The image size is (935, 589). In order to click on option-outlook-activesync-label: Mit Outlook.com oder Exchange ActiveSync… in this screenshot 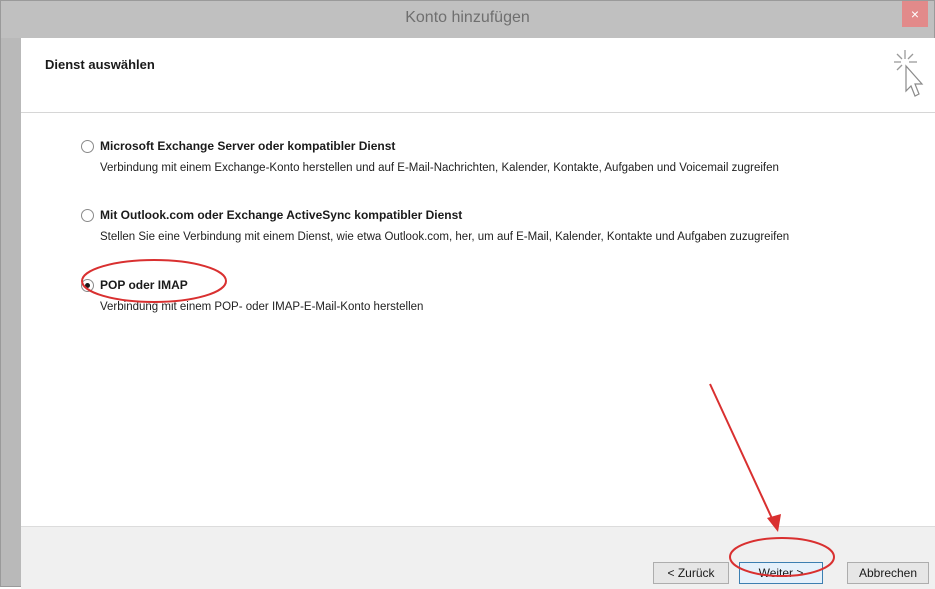, I will do `click(281, 215)`.